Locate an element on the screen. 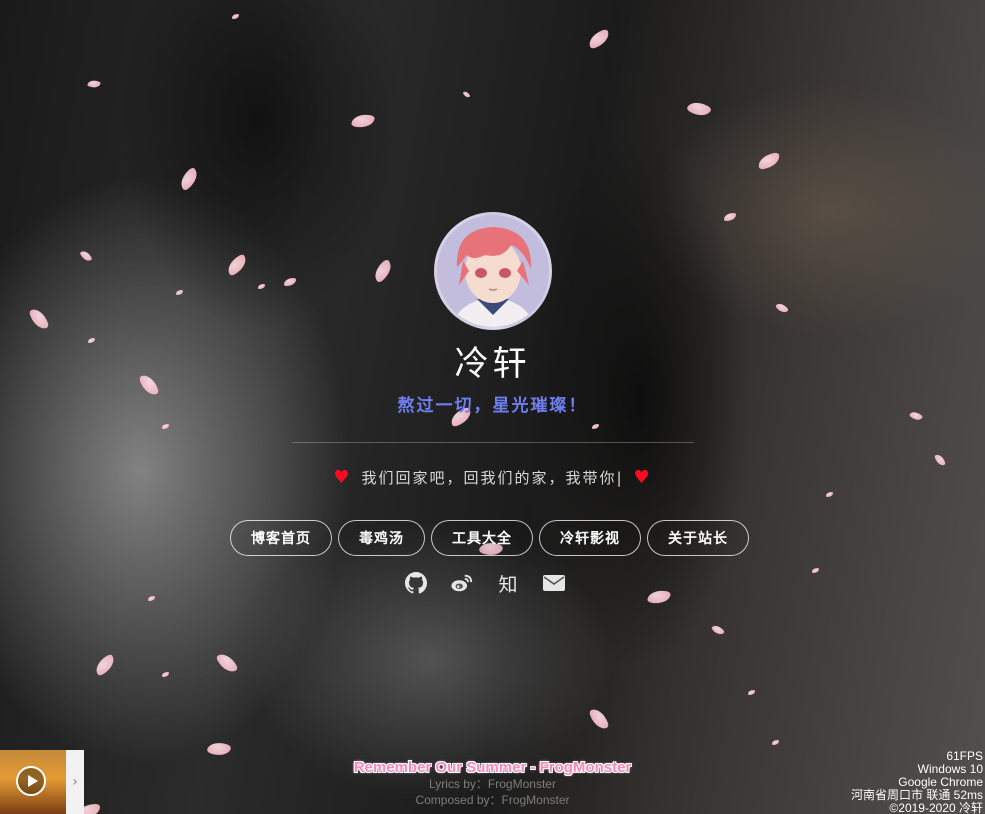 This screenshot has height=814, width=985. music-player: › is located at coordinates (42, 782).